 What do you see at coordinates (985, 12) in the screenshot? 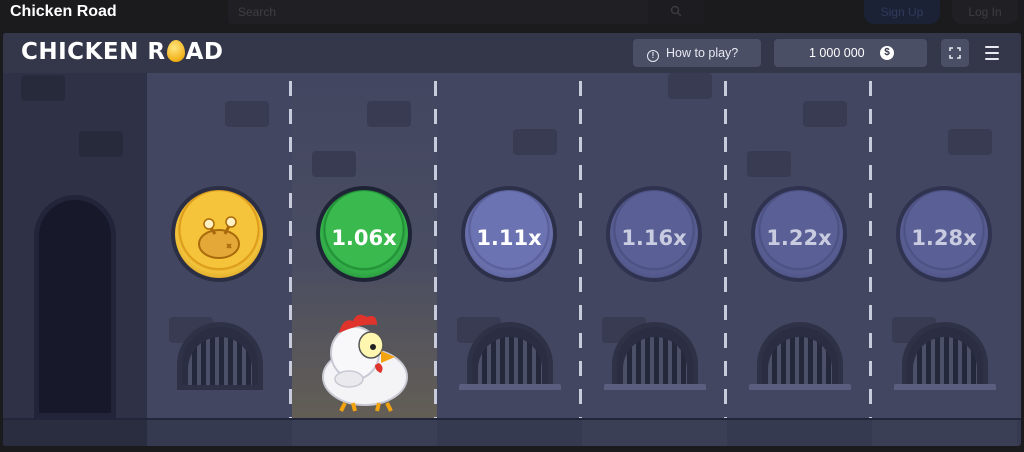
I see `log-in-button: Log In` at bounding box center [985, 12].